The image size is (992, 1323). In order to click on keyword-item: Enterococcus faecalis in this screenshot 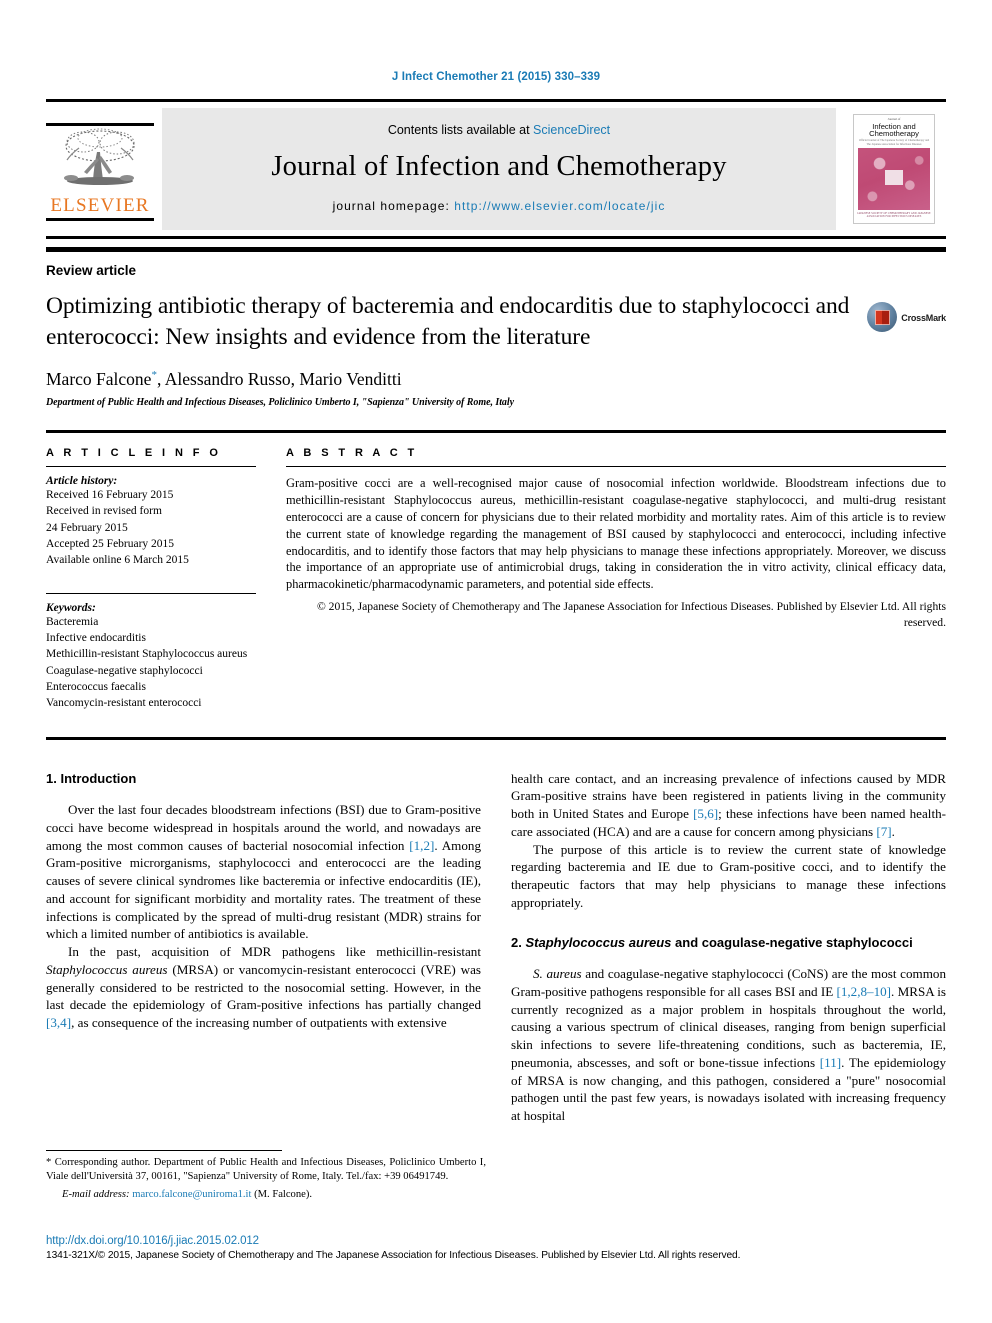, I will do `click(96, 687)`.